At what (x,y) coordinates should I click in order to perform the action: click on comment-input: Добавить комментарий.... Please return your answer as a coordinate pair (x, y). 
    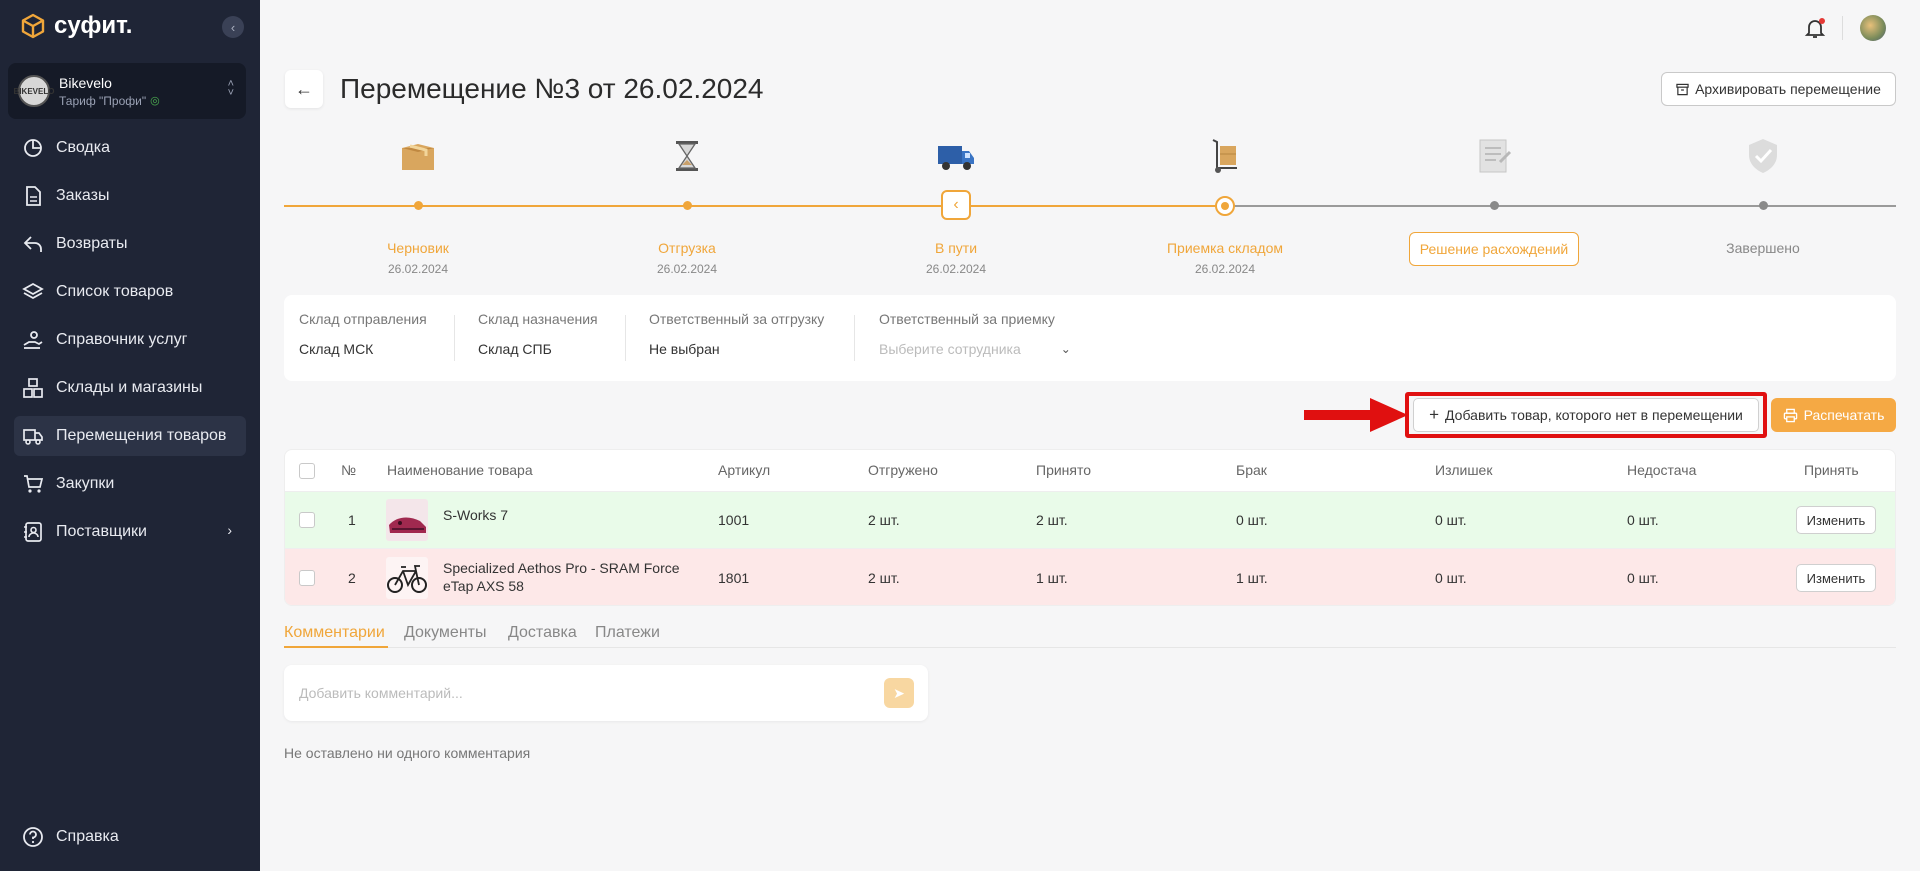
    Looking at the image, I should click on (381, 693).